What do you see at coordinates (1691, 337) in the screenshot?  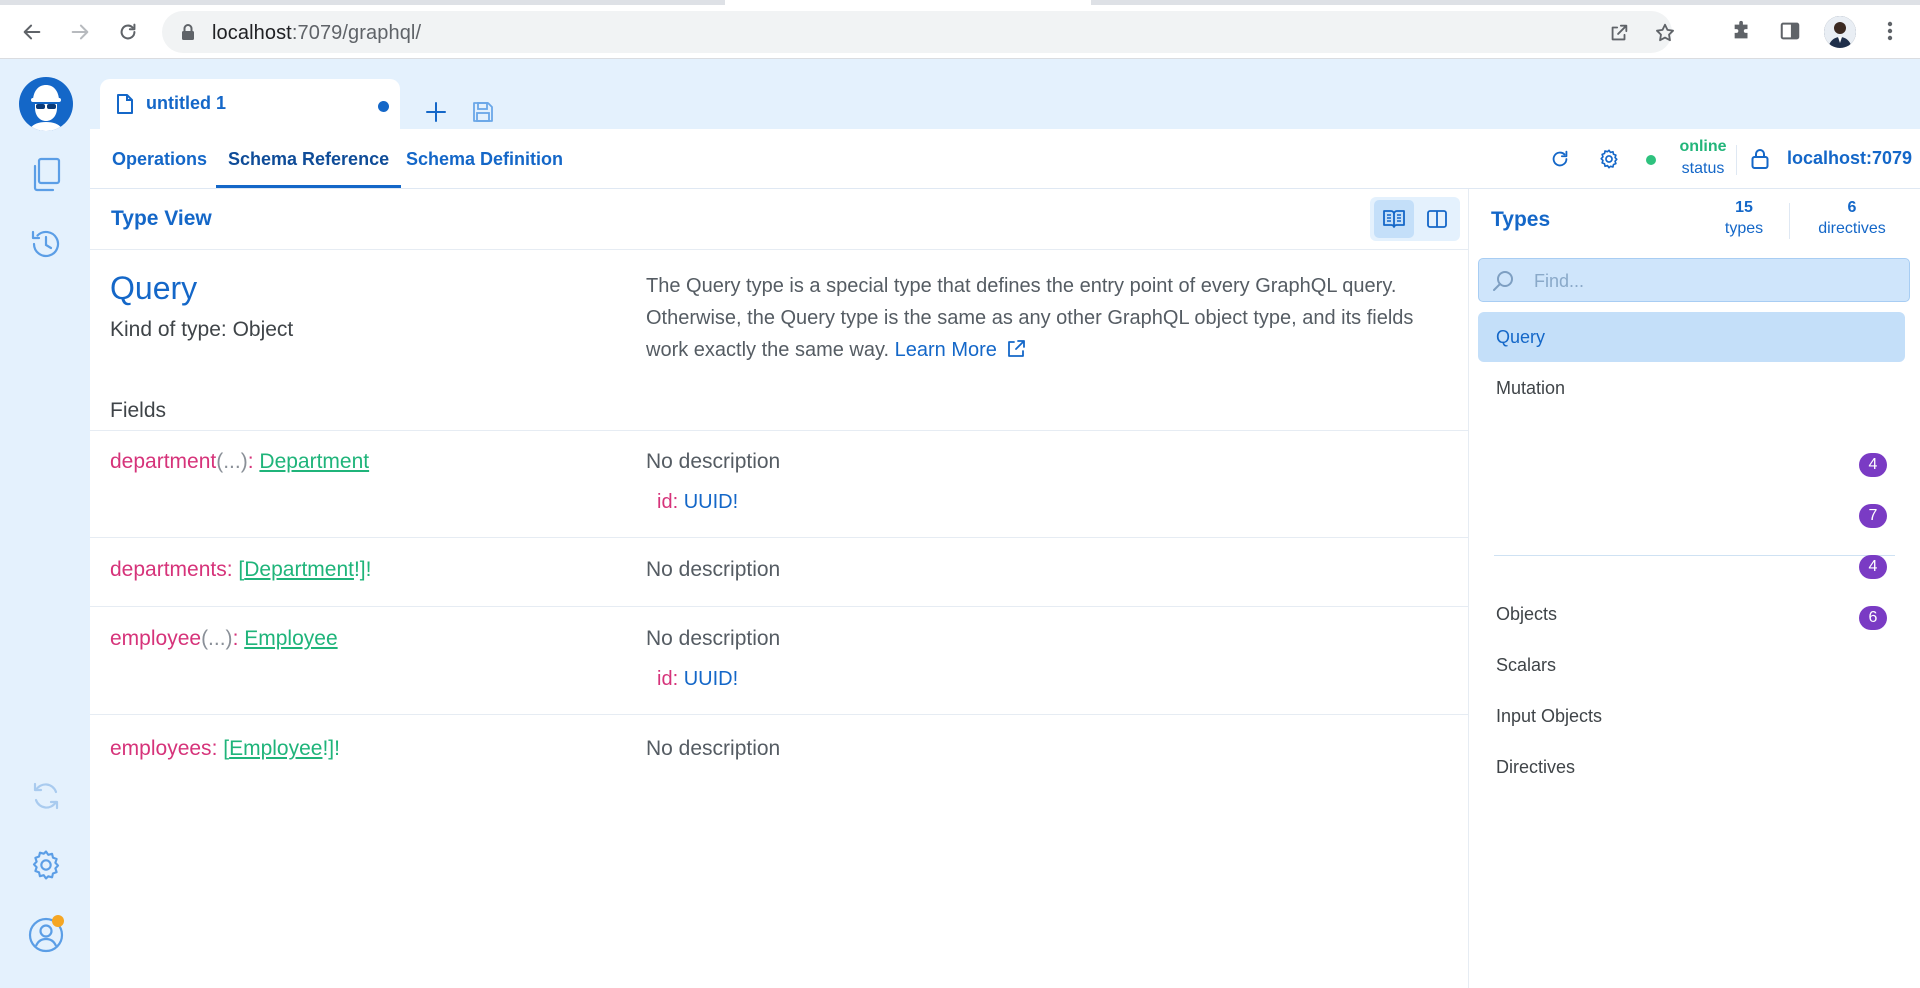 I see `type-item-query: Query` at bounding box center [1691, 337].